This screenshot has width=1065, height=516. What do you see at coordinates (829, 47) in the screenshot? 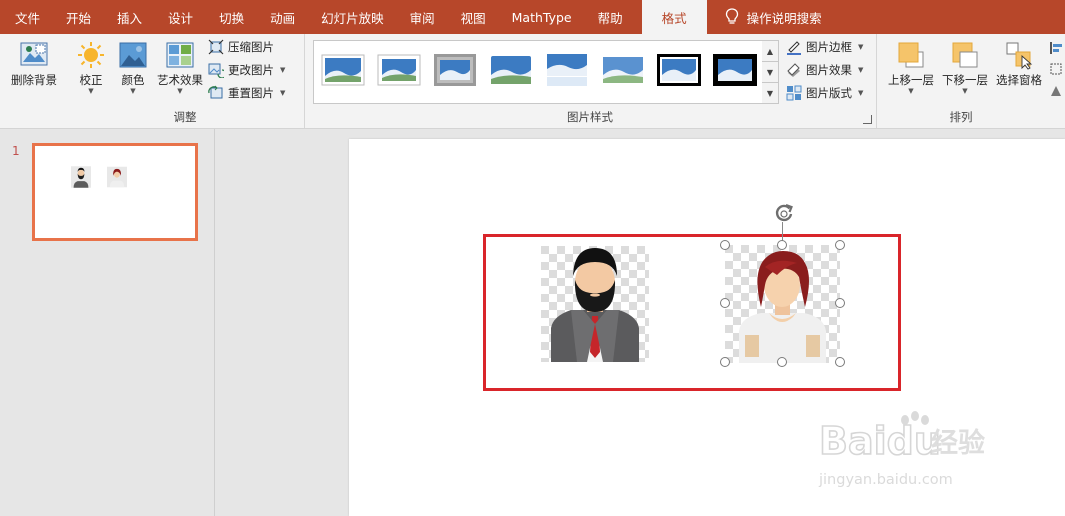
I see `picture-border-label: 图片边框` at bounding box center [829, 47].